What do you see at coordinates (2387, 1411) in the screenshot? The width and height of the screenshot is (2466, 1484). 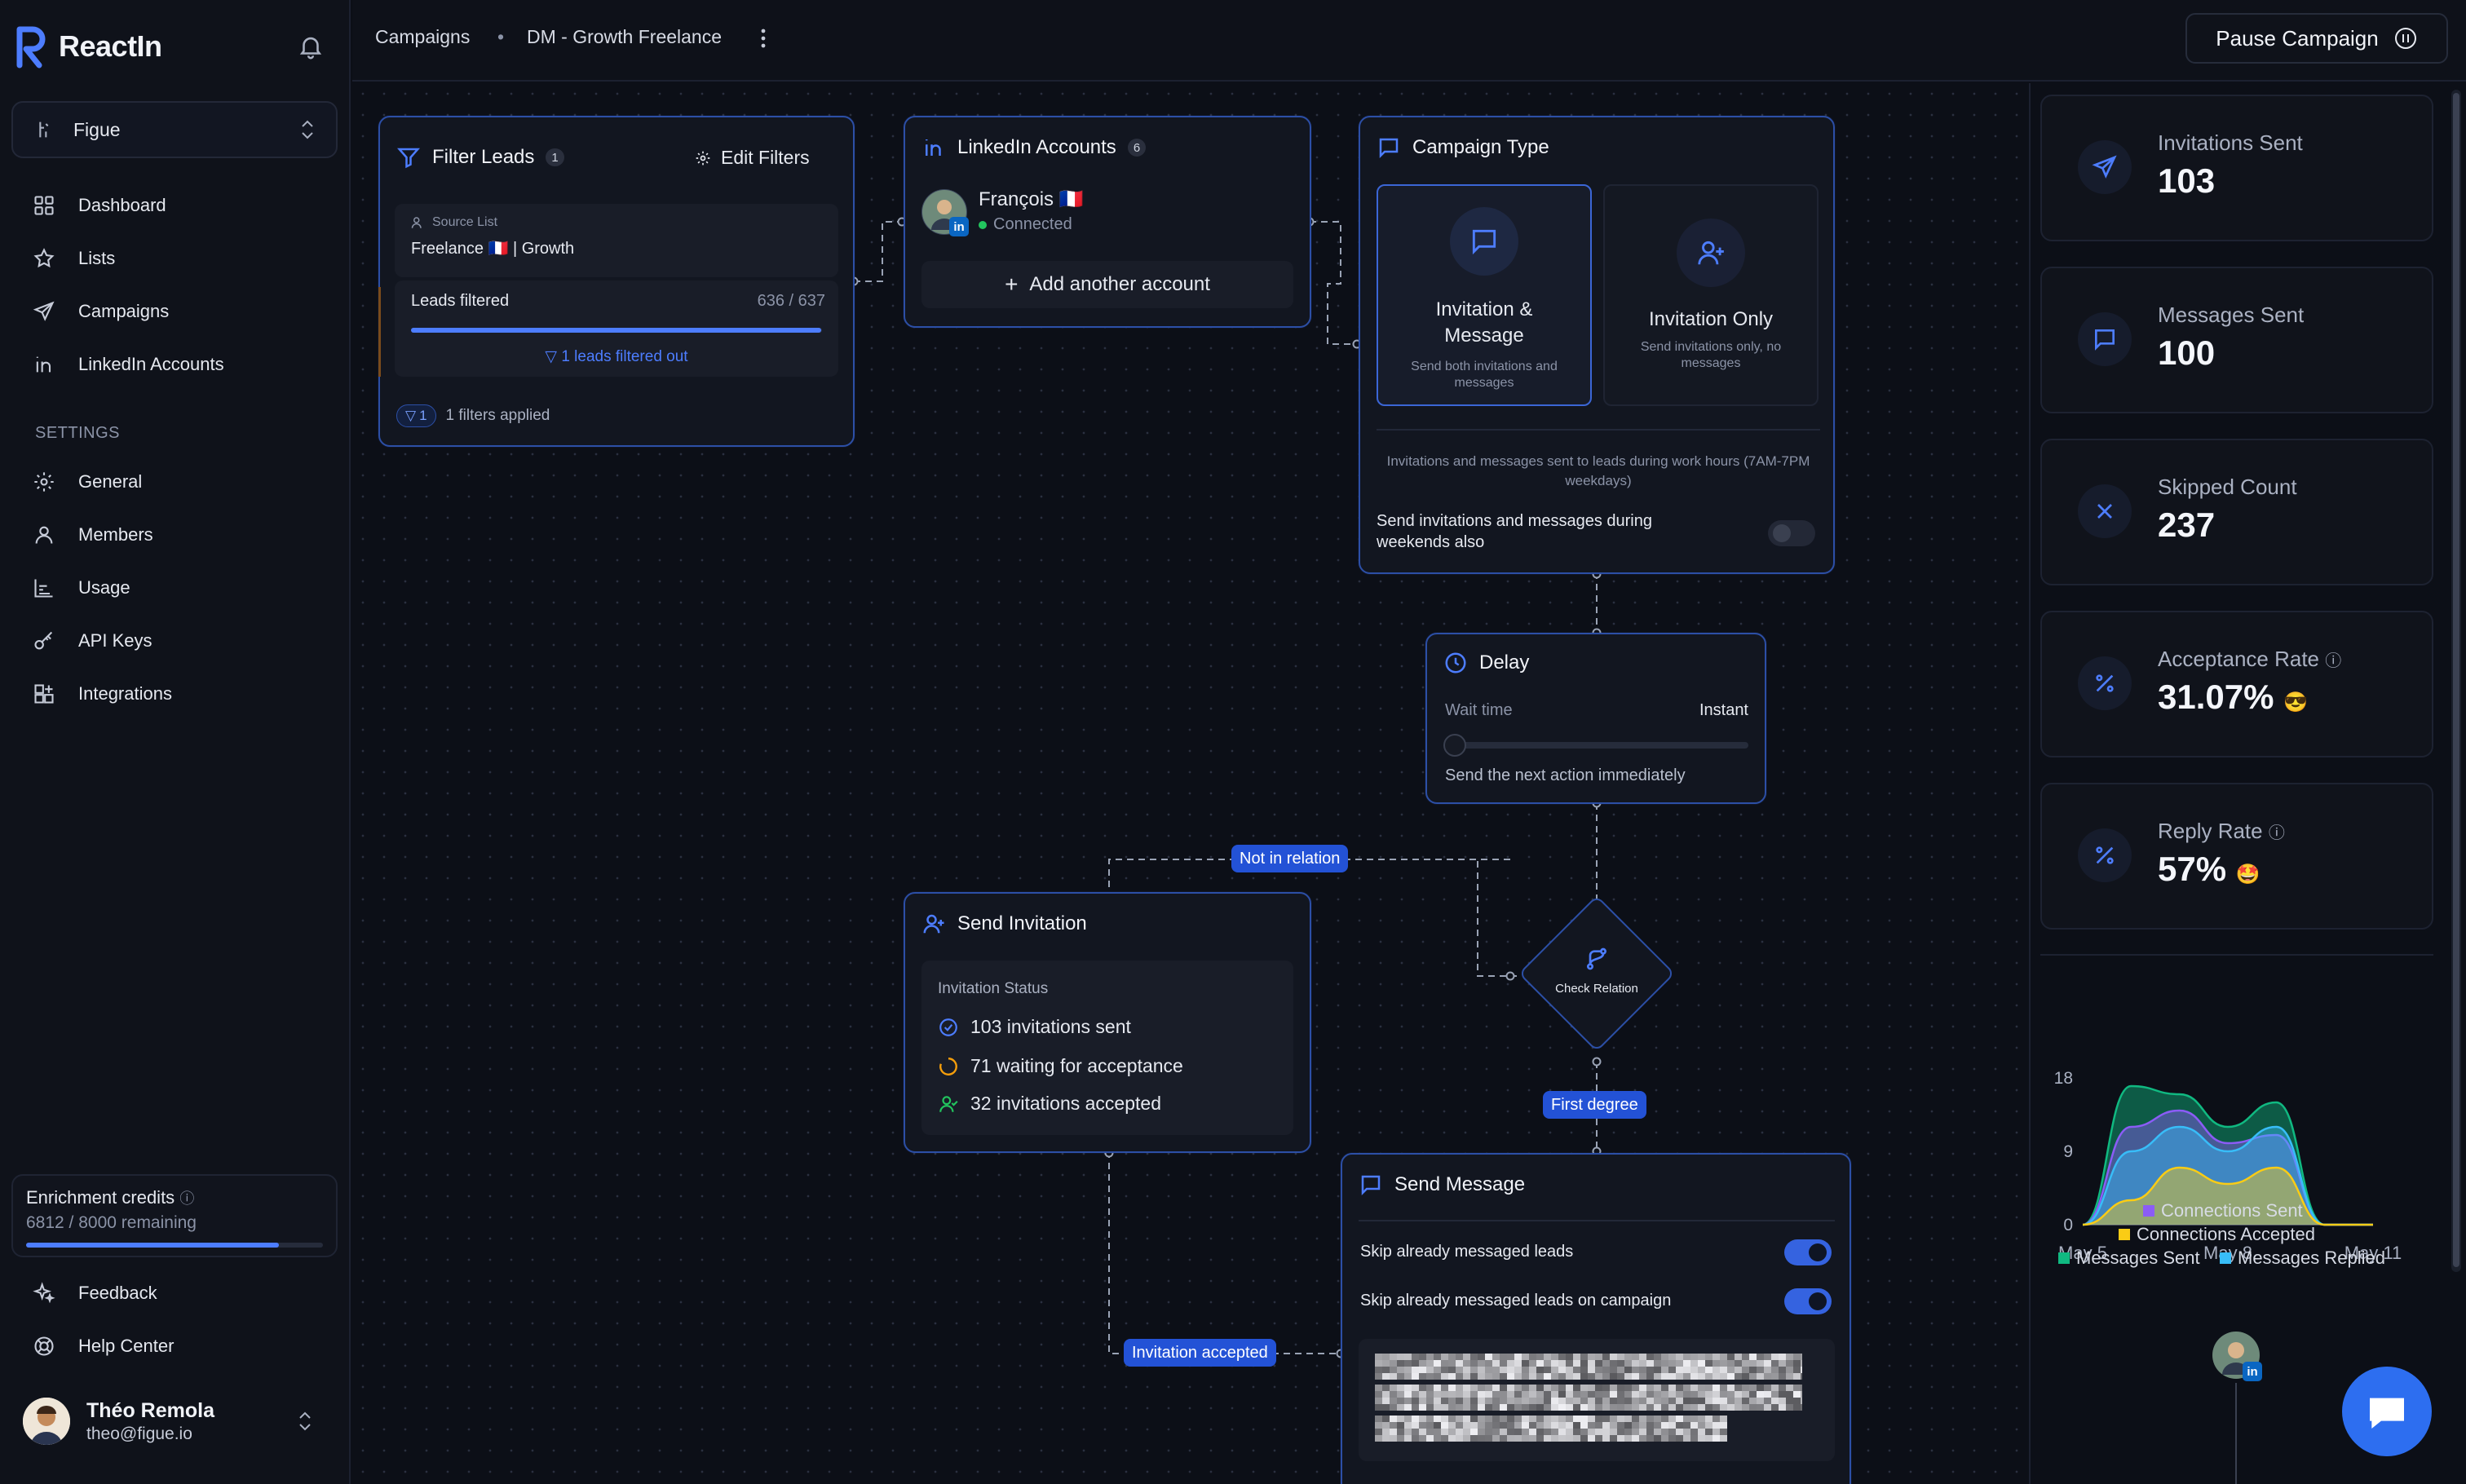 I see `chat-button` at bounding box center [2387, 1411].